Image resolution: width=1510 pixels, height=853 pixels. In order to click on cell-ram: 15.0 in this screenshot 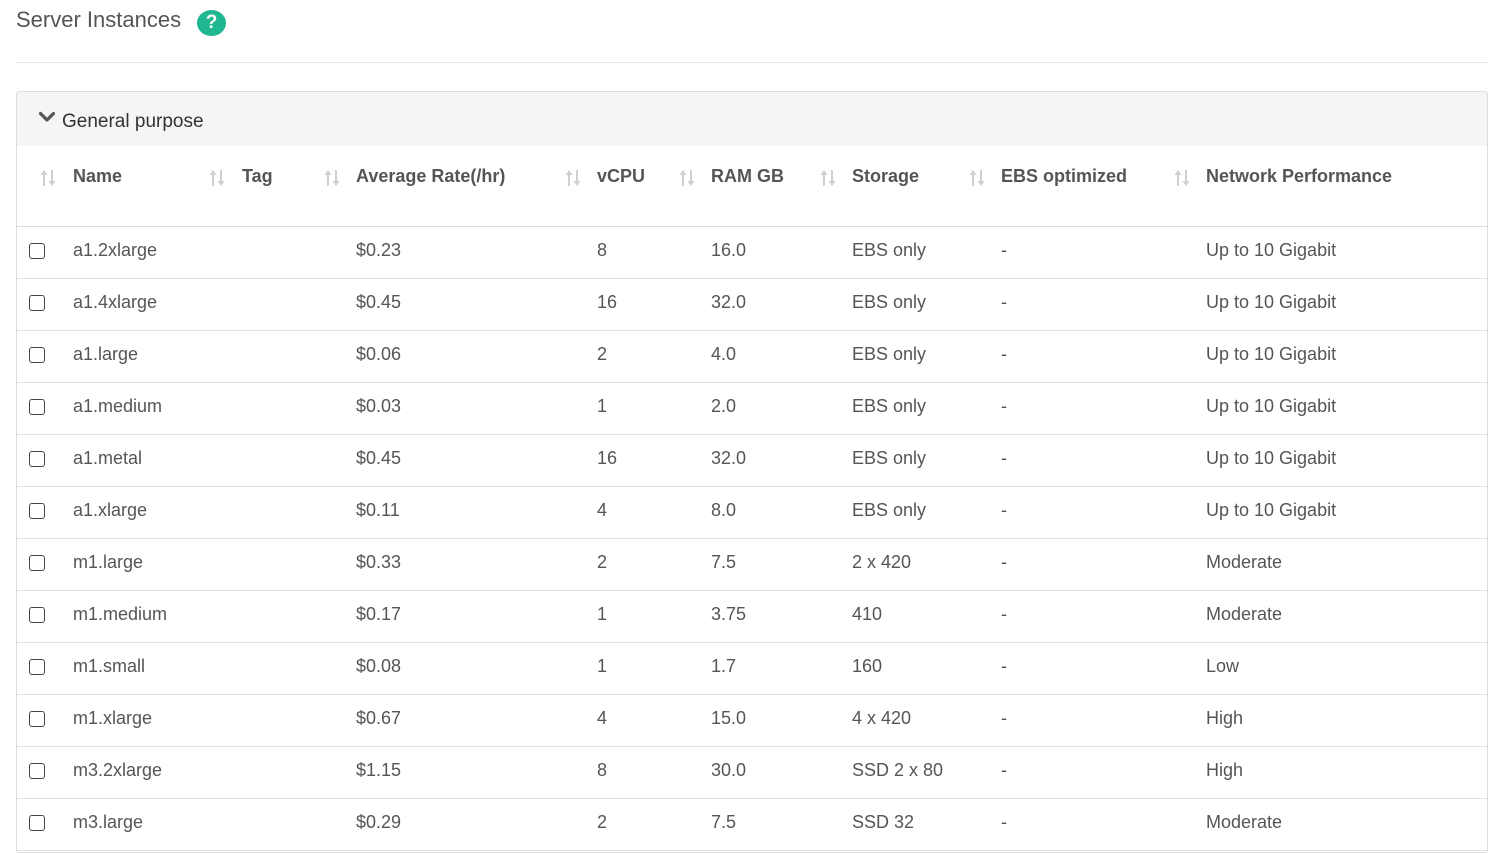, I will do `click(729, 718)`.